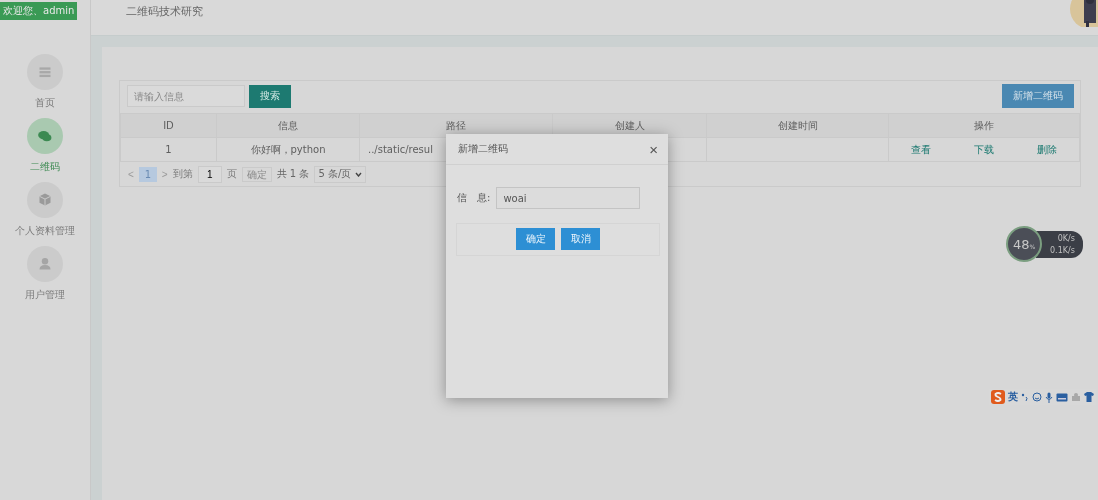 The image size is (1098, 500). I want to click on column-header: 创建时间, so click(797, 125).